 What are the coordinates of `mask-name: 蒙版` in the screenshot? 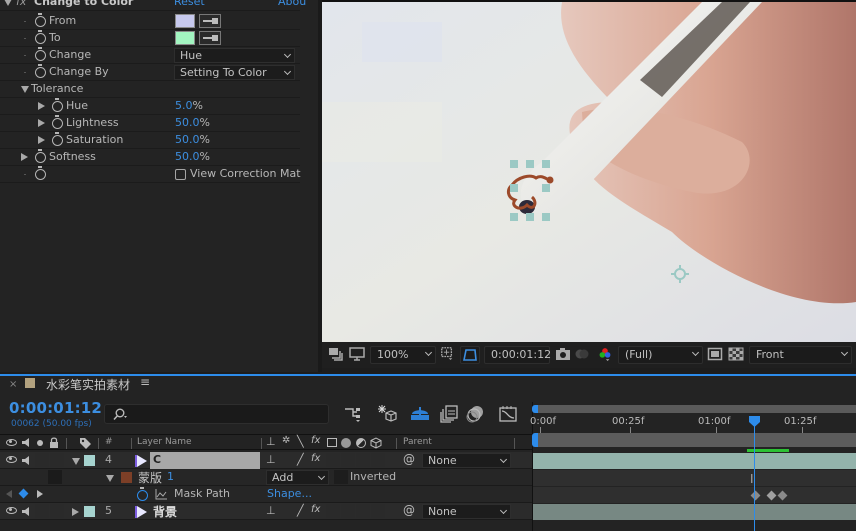 It's located at (150, 477).